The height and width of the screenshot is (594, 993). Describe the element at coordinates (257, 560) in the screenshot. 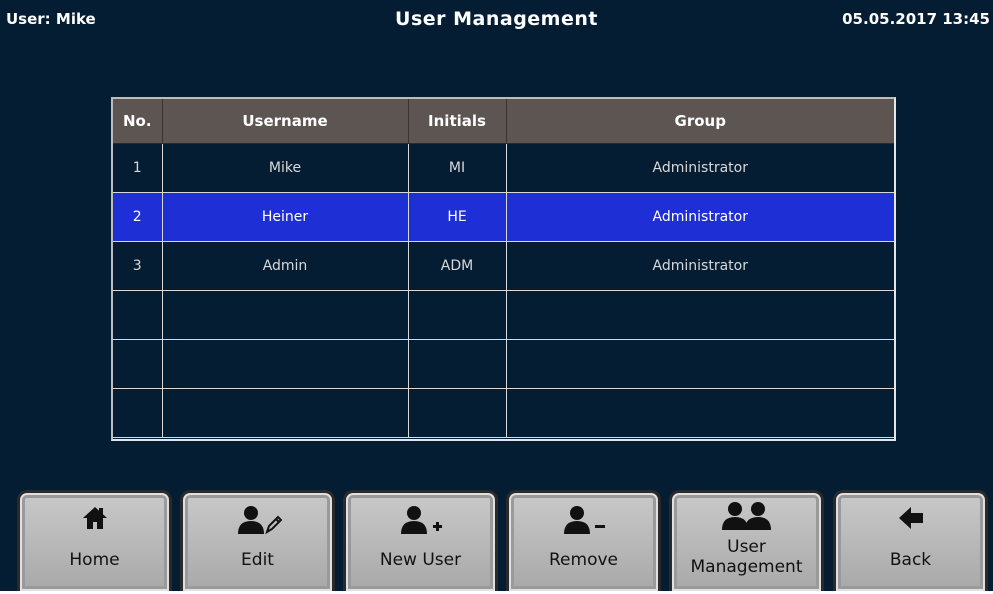

I see `edit-button-label: Edit` at that location.